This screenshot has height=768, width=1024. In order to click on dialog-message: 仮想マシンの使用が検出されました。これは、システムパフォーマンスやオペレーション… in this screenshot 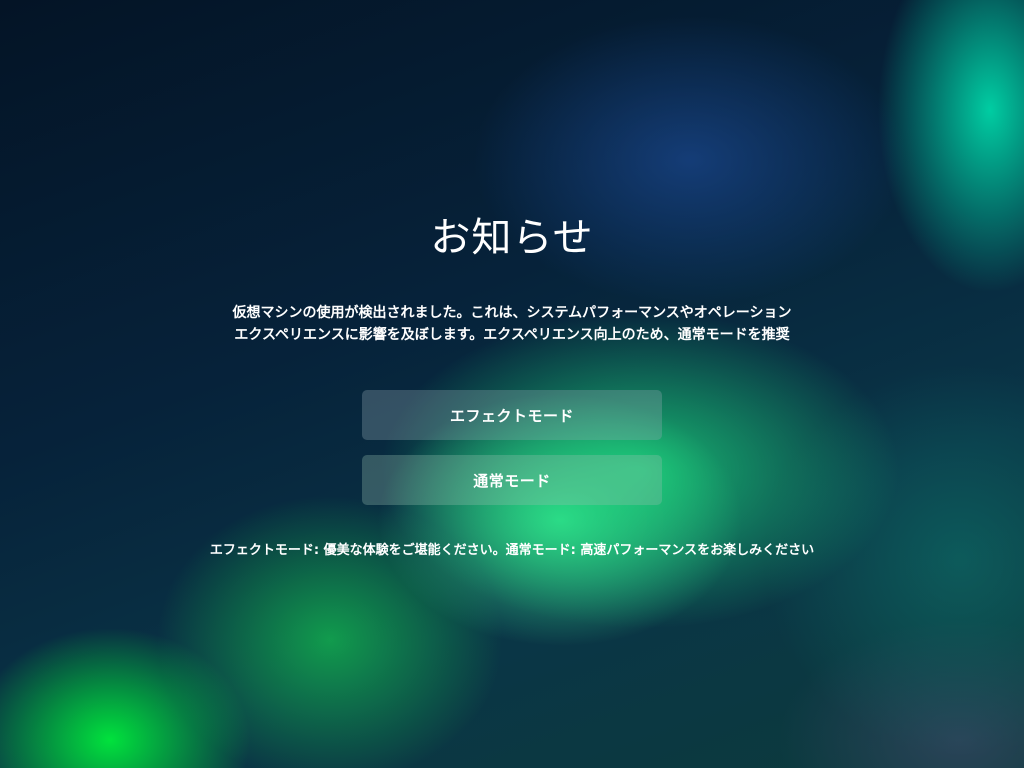, I will do `click(512, 324)`.